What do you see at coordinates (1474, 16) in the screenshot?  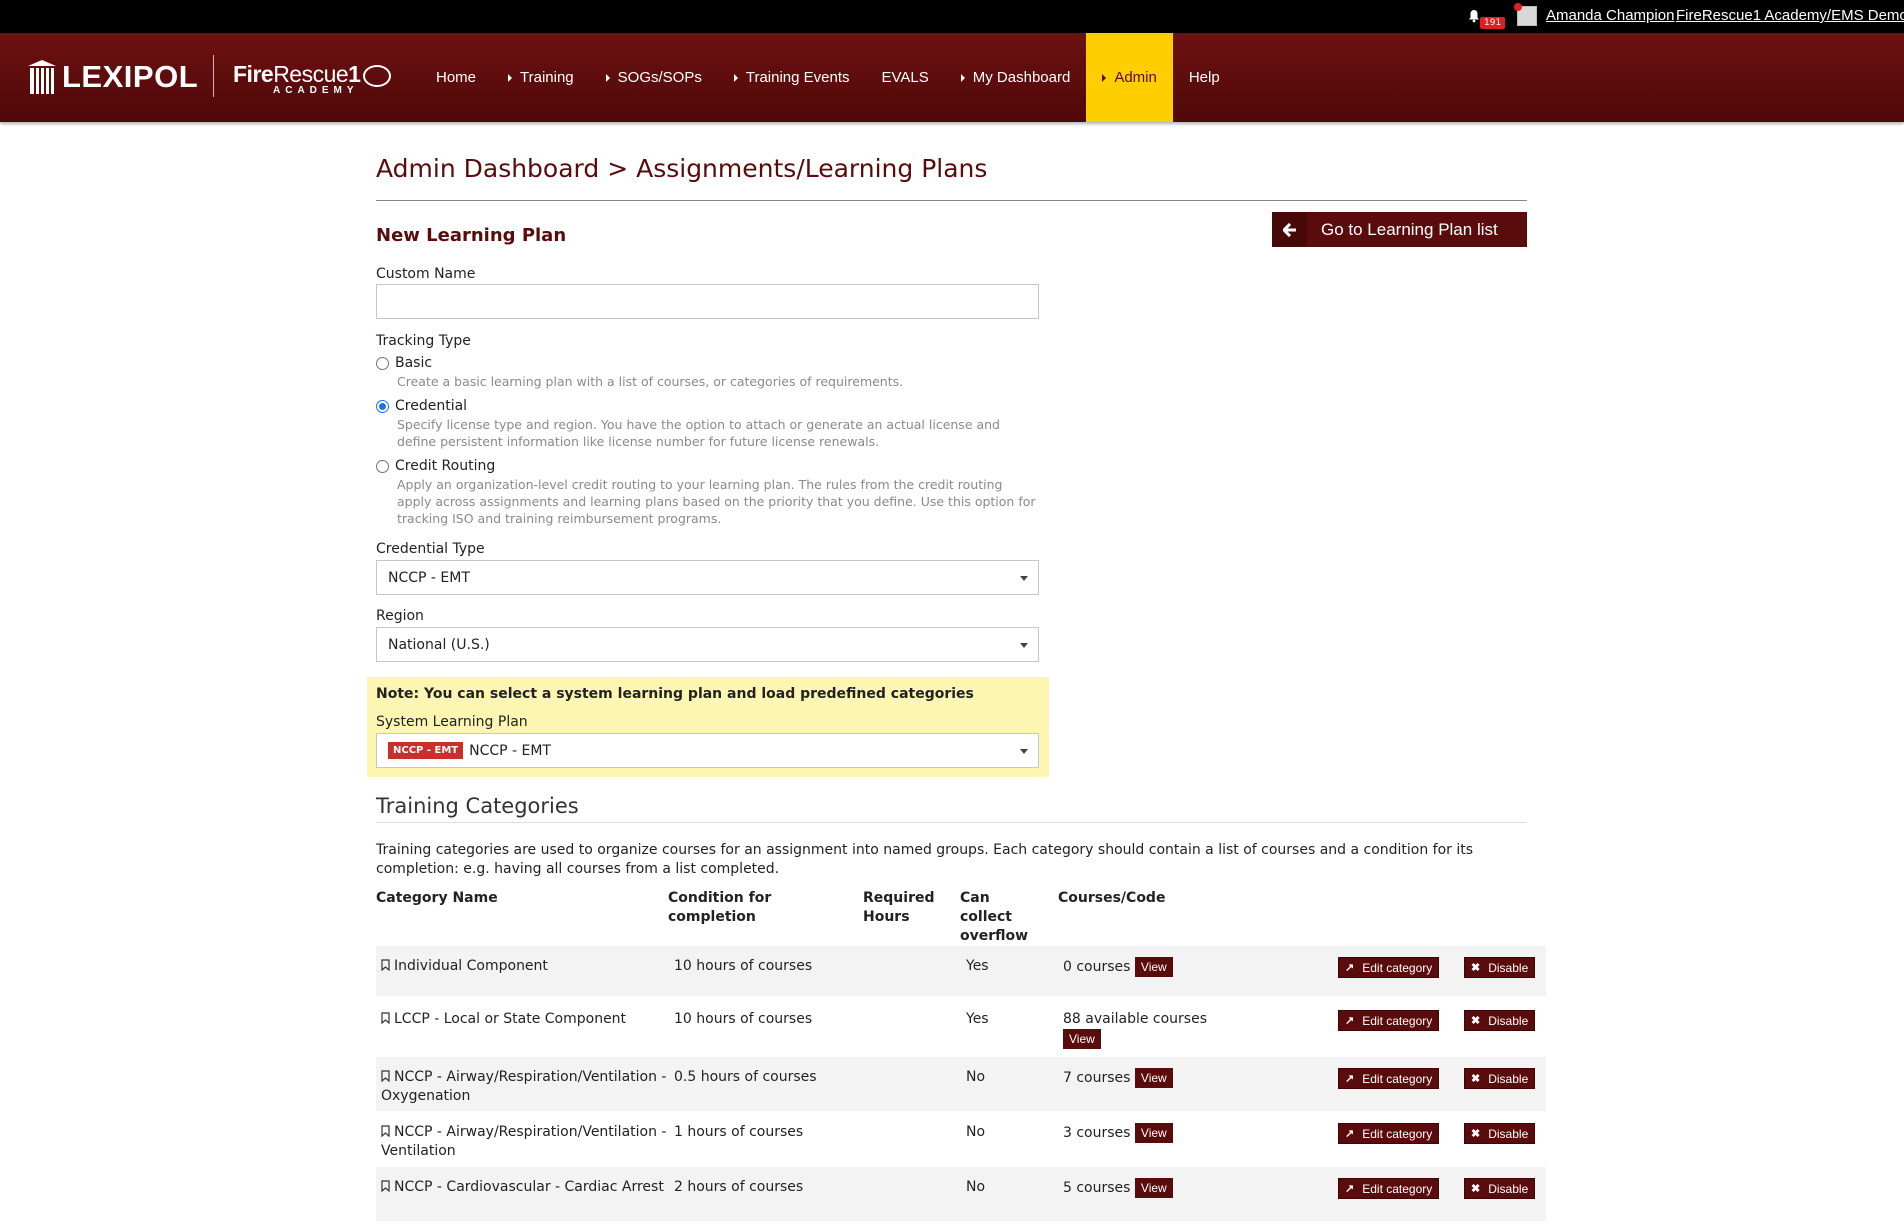 I see `bell-icon` at bounding box center [1474, 16].